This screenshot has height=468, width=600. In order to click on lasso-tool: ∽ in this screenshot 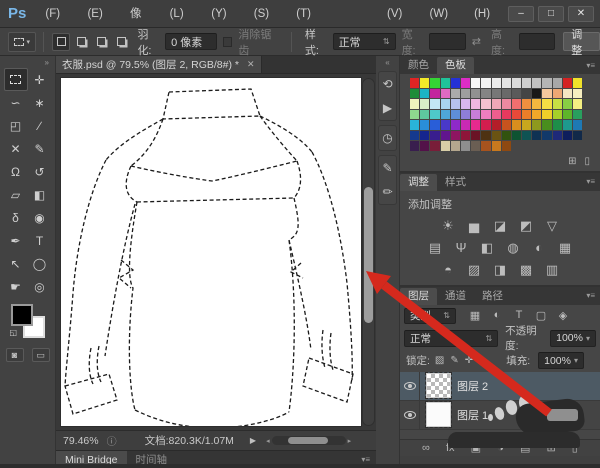, I will do `click(16, 102)`.